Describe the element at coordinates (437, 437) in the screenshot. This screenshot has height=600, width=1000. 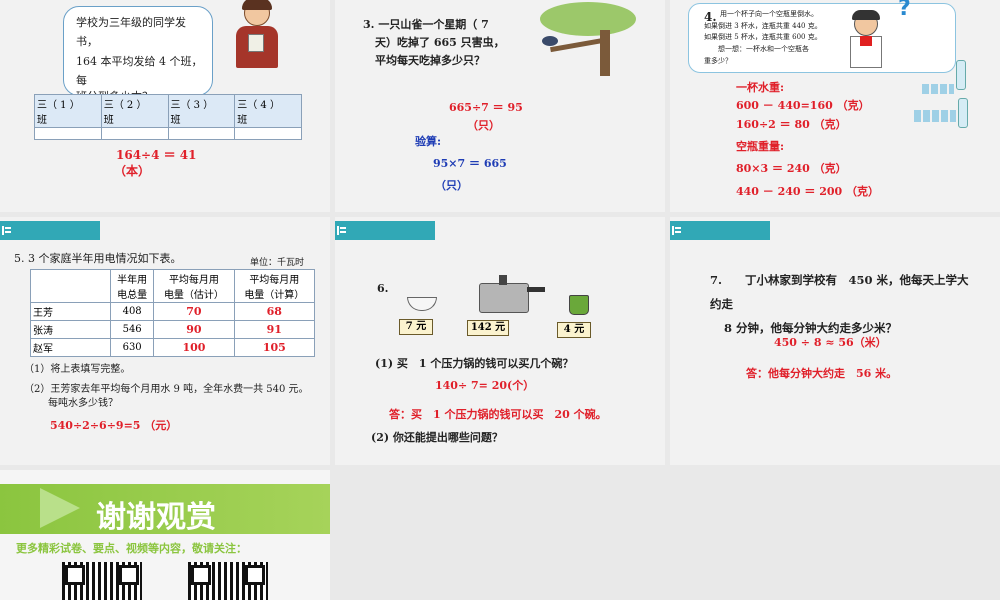
I see `question-2: (2) 你还能提出哪些问题？` at that location.